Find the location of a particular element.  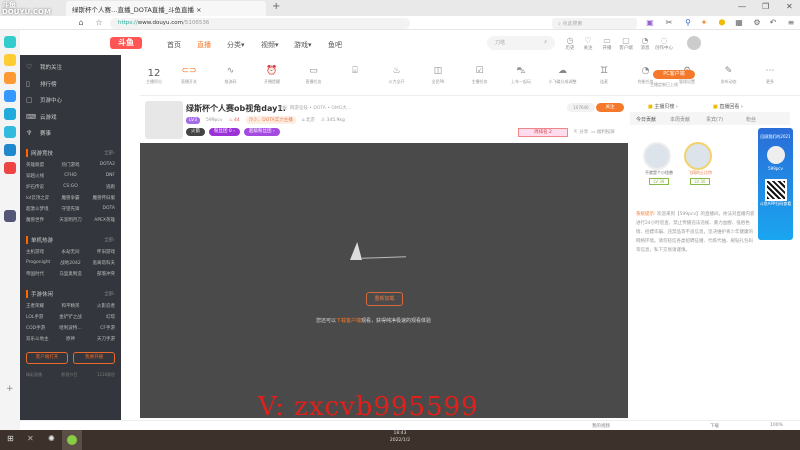

my-video-link: 我的视频 is located at coordinates (601, 426).